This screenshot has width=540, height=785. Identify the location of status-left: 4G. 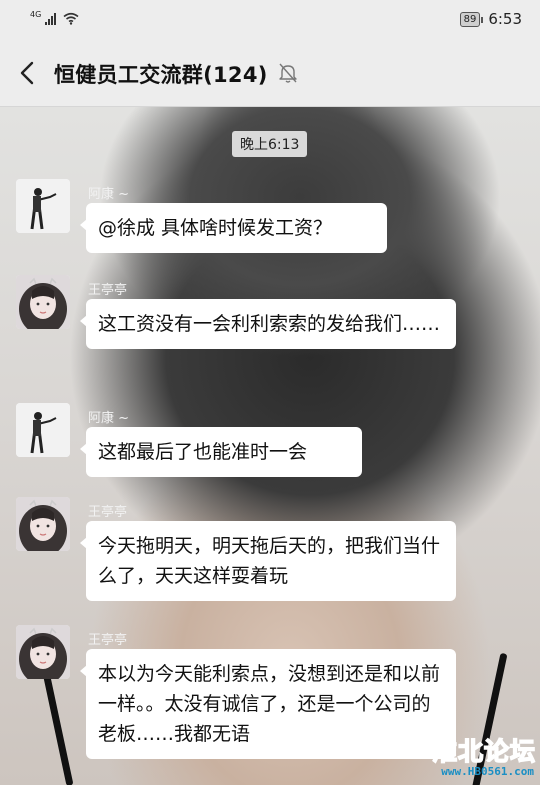
(54, 18).